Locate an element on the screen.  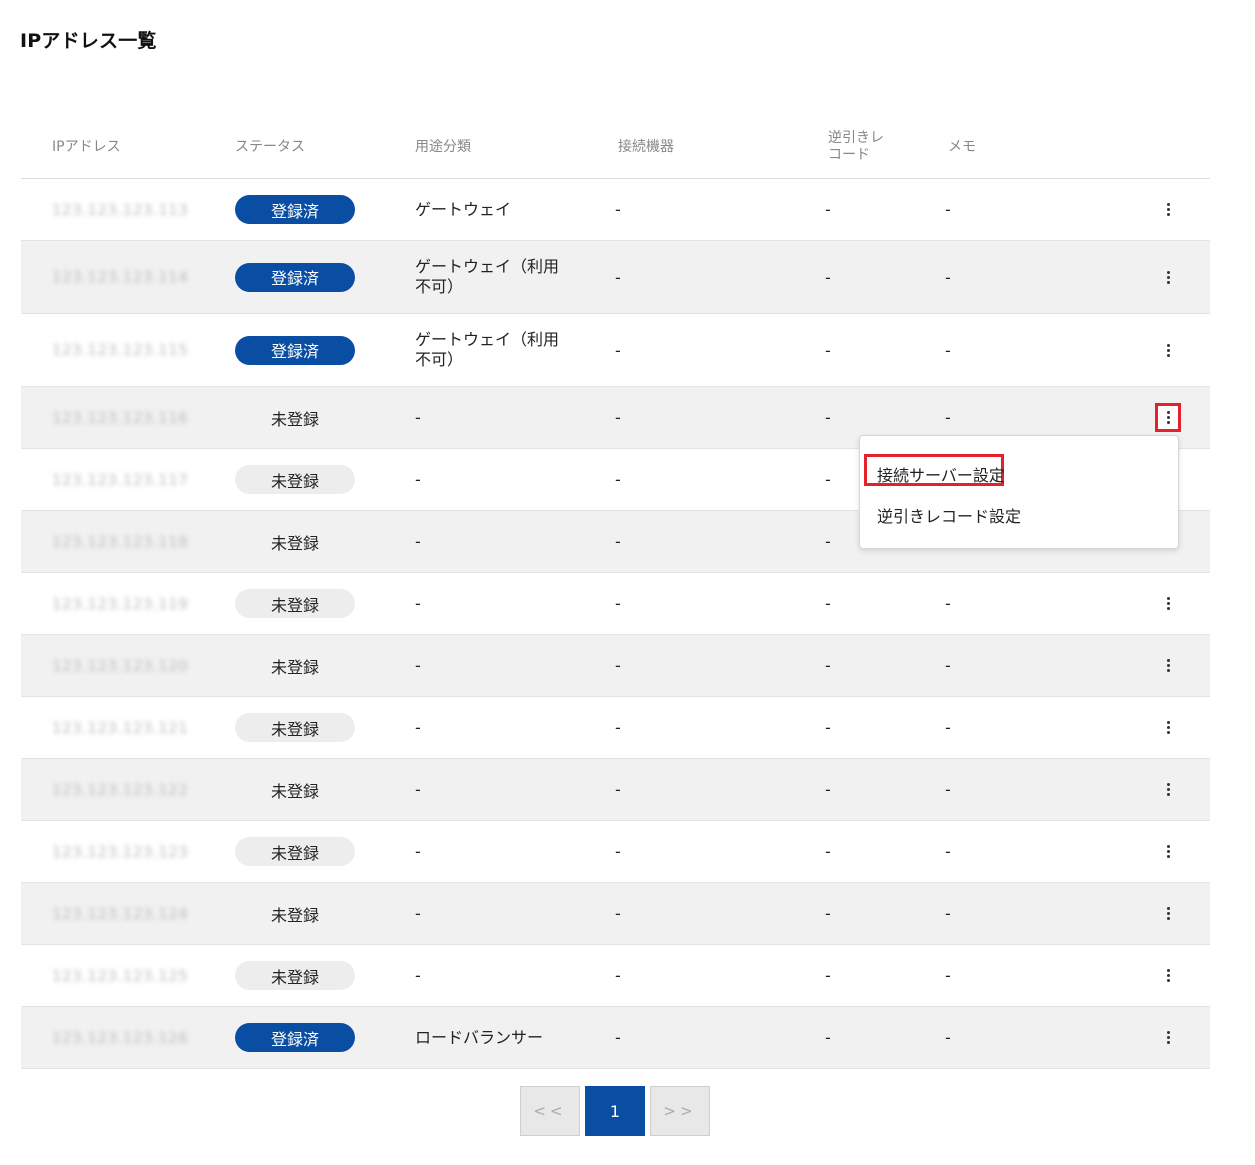
usage-cell-line1: ゲートウェイ is located at coordinates (463, 209).